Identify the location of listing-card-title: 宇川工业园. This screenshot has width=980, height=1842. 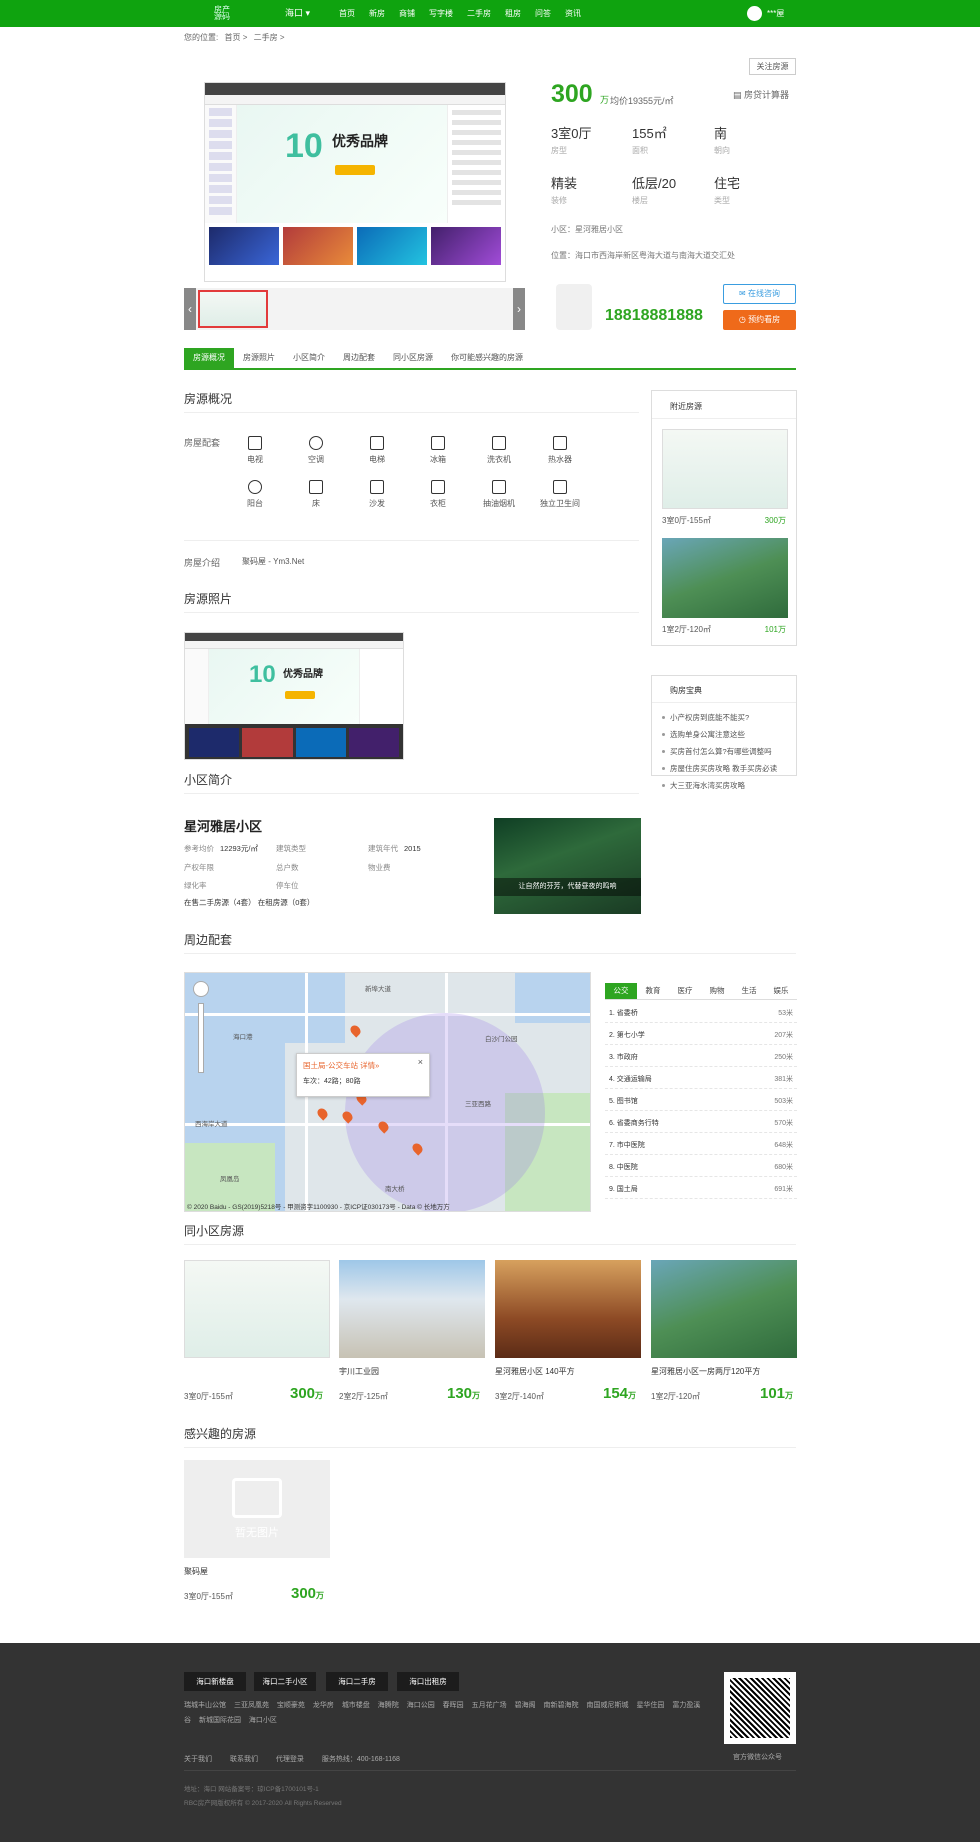
(359, 1371).